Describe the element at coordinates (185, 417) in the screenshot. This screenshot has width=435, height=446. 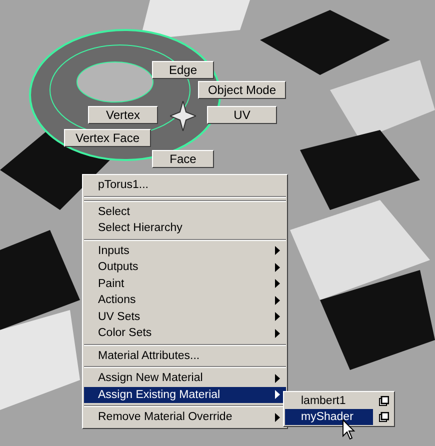
I see `menu-item: Remove Material Override` at that location.